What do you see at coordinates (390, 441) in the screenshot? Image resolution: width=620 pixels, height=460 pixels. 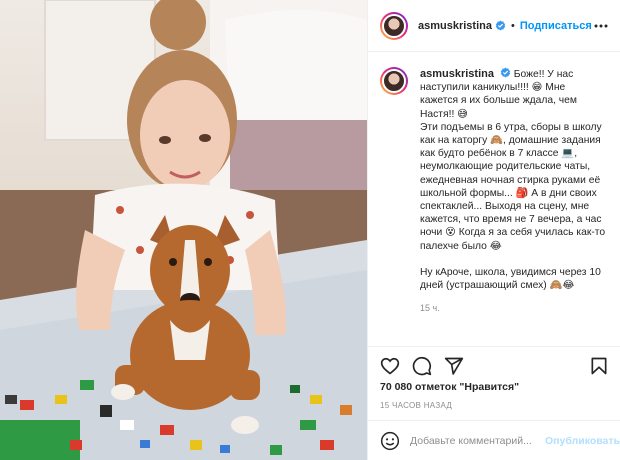 I see `smiley-icon` at bounding box center [390, 441].